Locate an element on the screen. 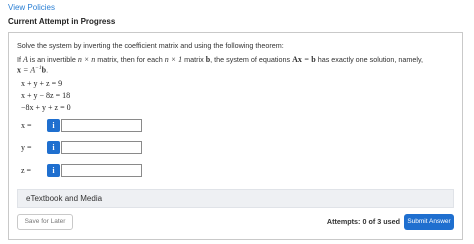  answer-input-y is located at coordinates (101, 147).